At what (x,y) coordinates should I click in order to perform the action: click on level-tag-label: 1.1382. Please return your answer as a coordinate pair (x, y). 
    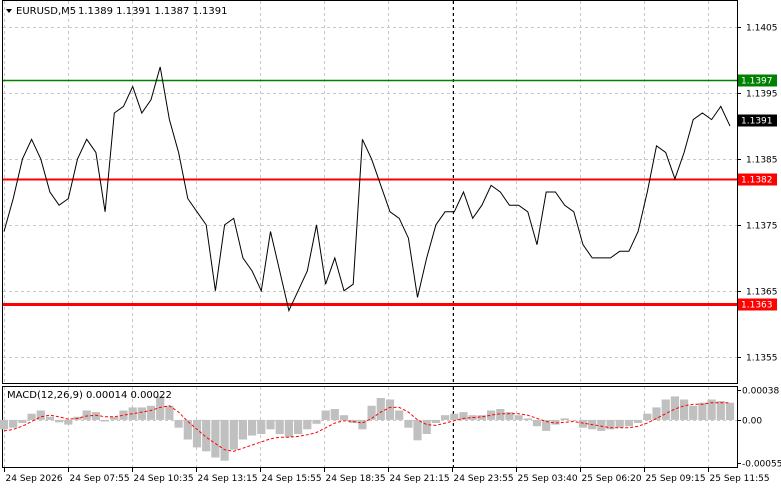
    Looking at the image, I should click on (757, 181).